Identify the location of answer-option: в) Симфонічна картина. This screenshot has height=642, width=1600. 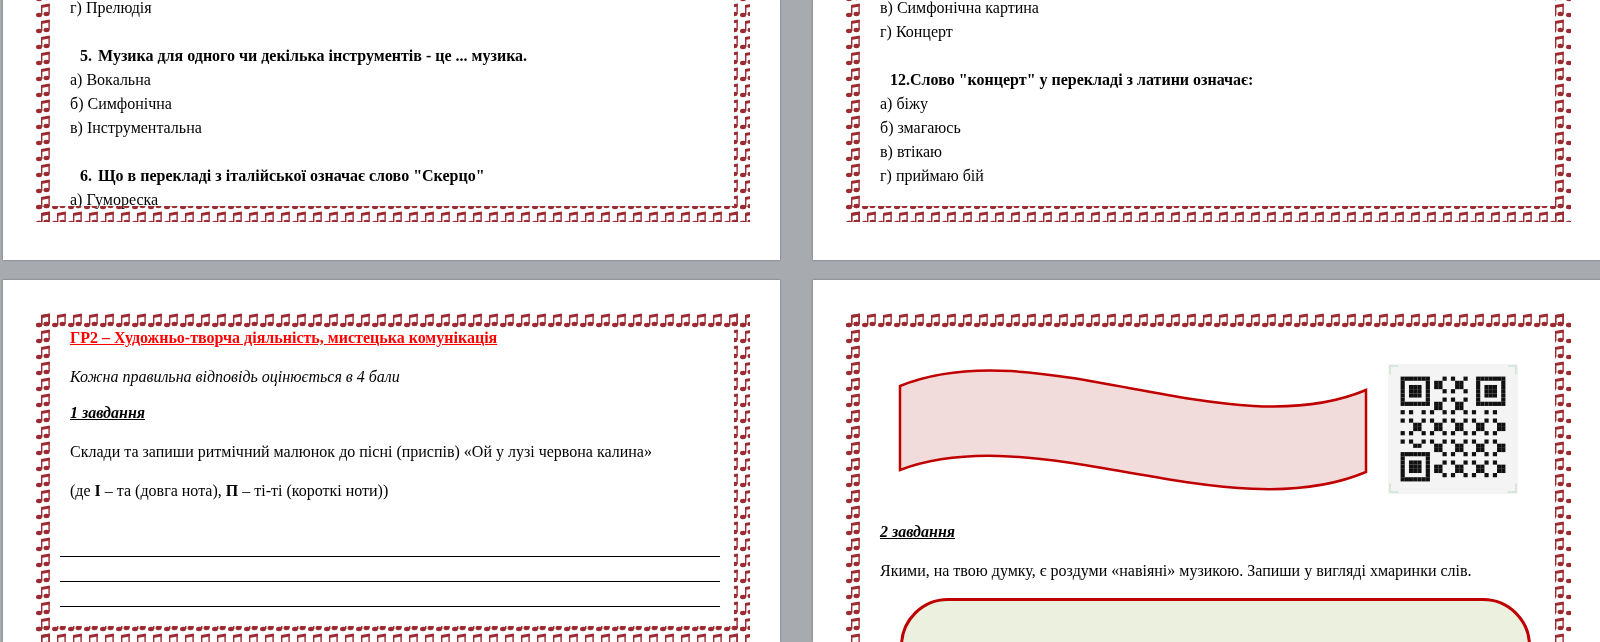
(1205, 10).